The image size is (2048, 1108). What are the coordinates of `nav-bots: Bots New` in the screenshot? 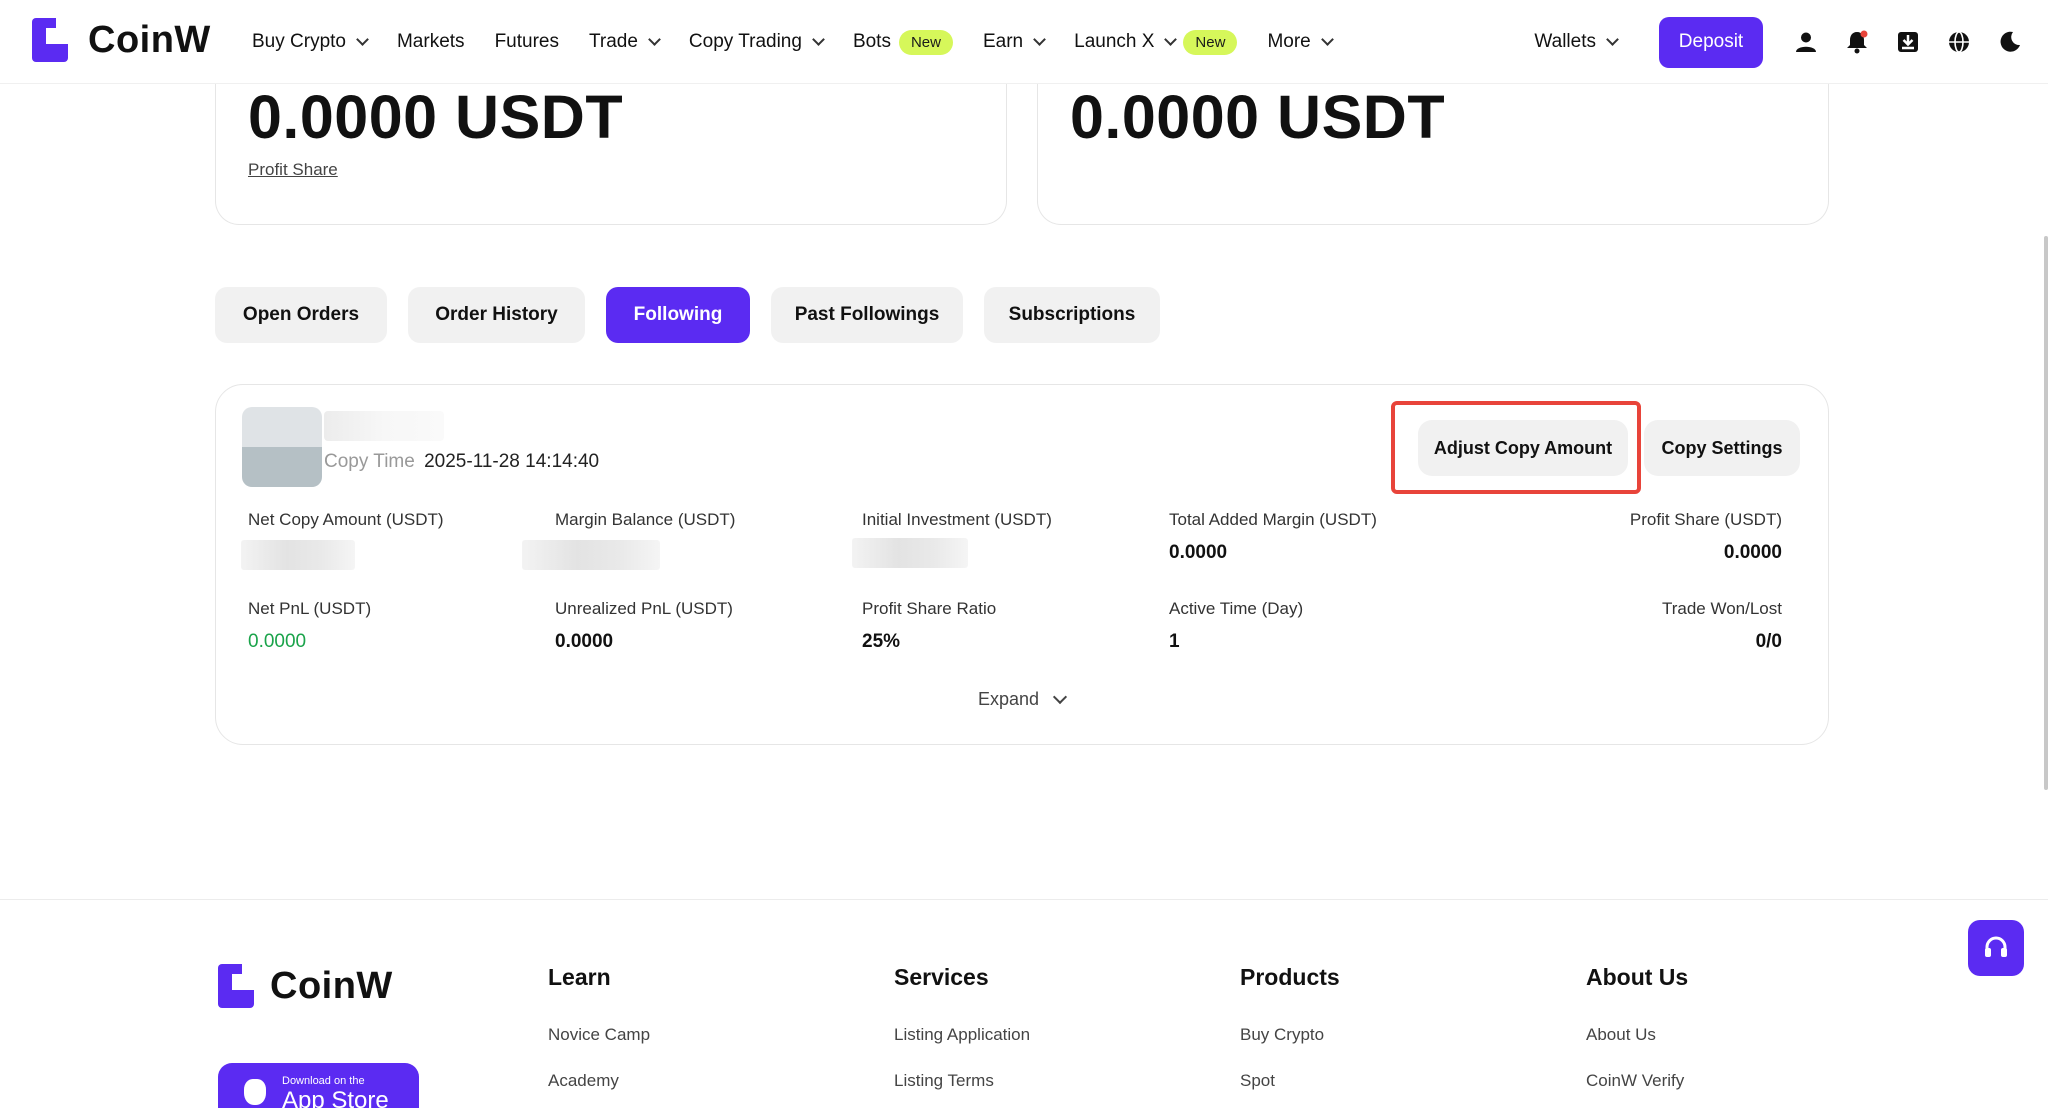 It's located at (902, 42).